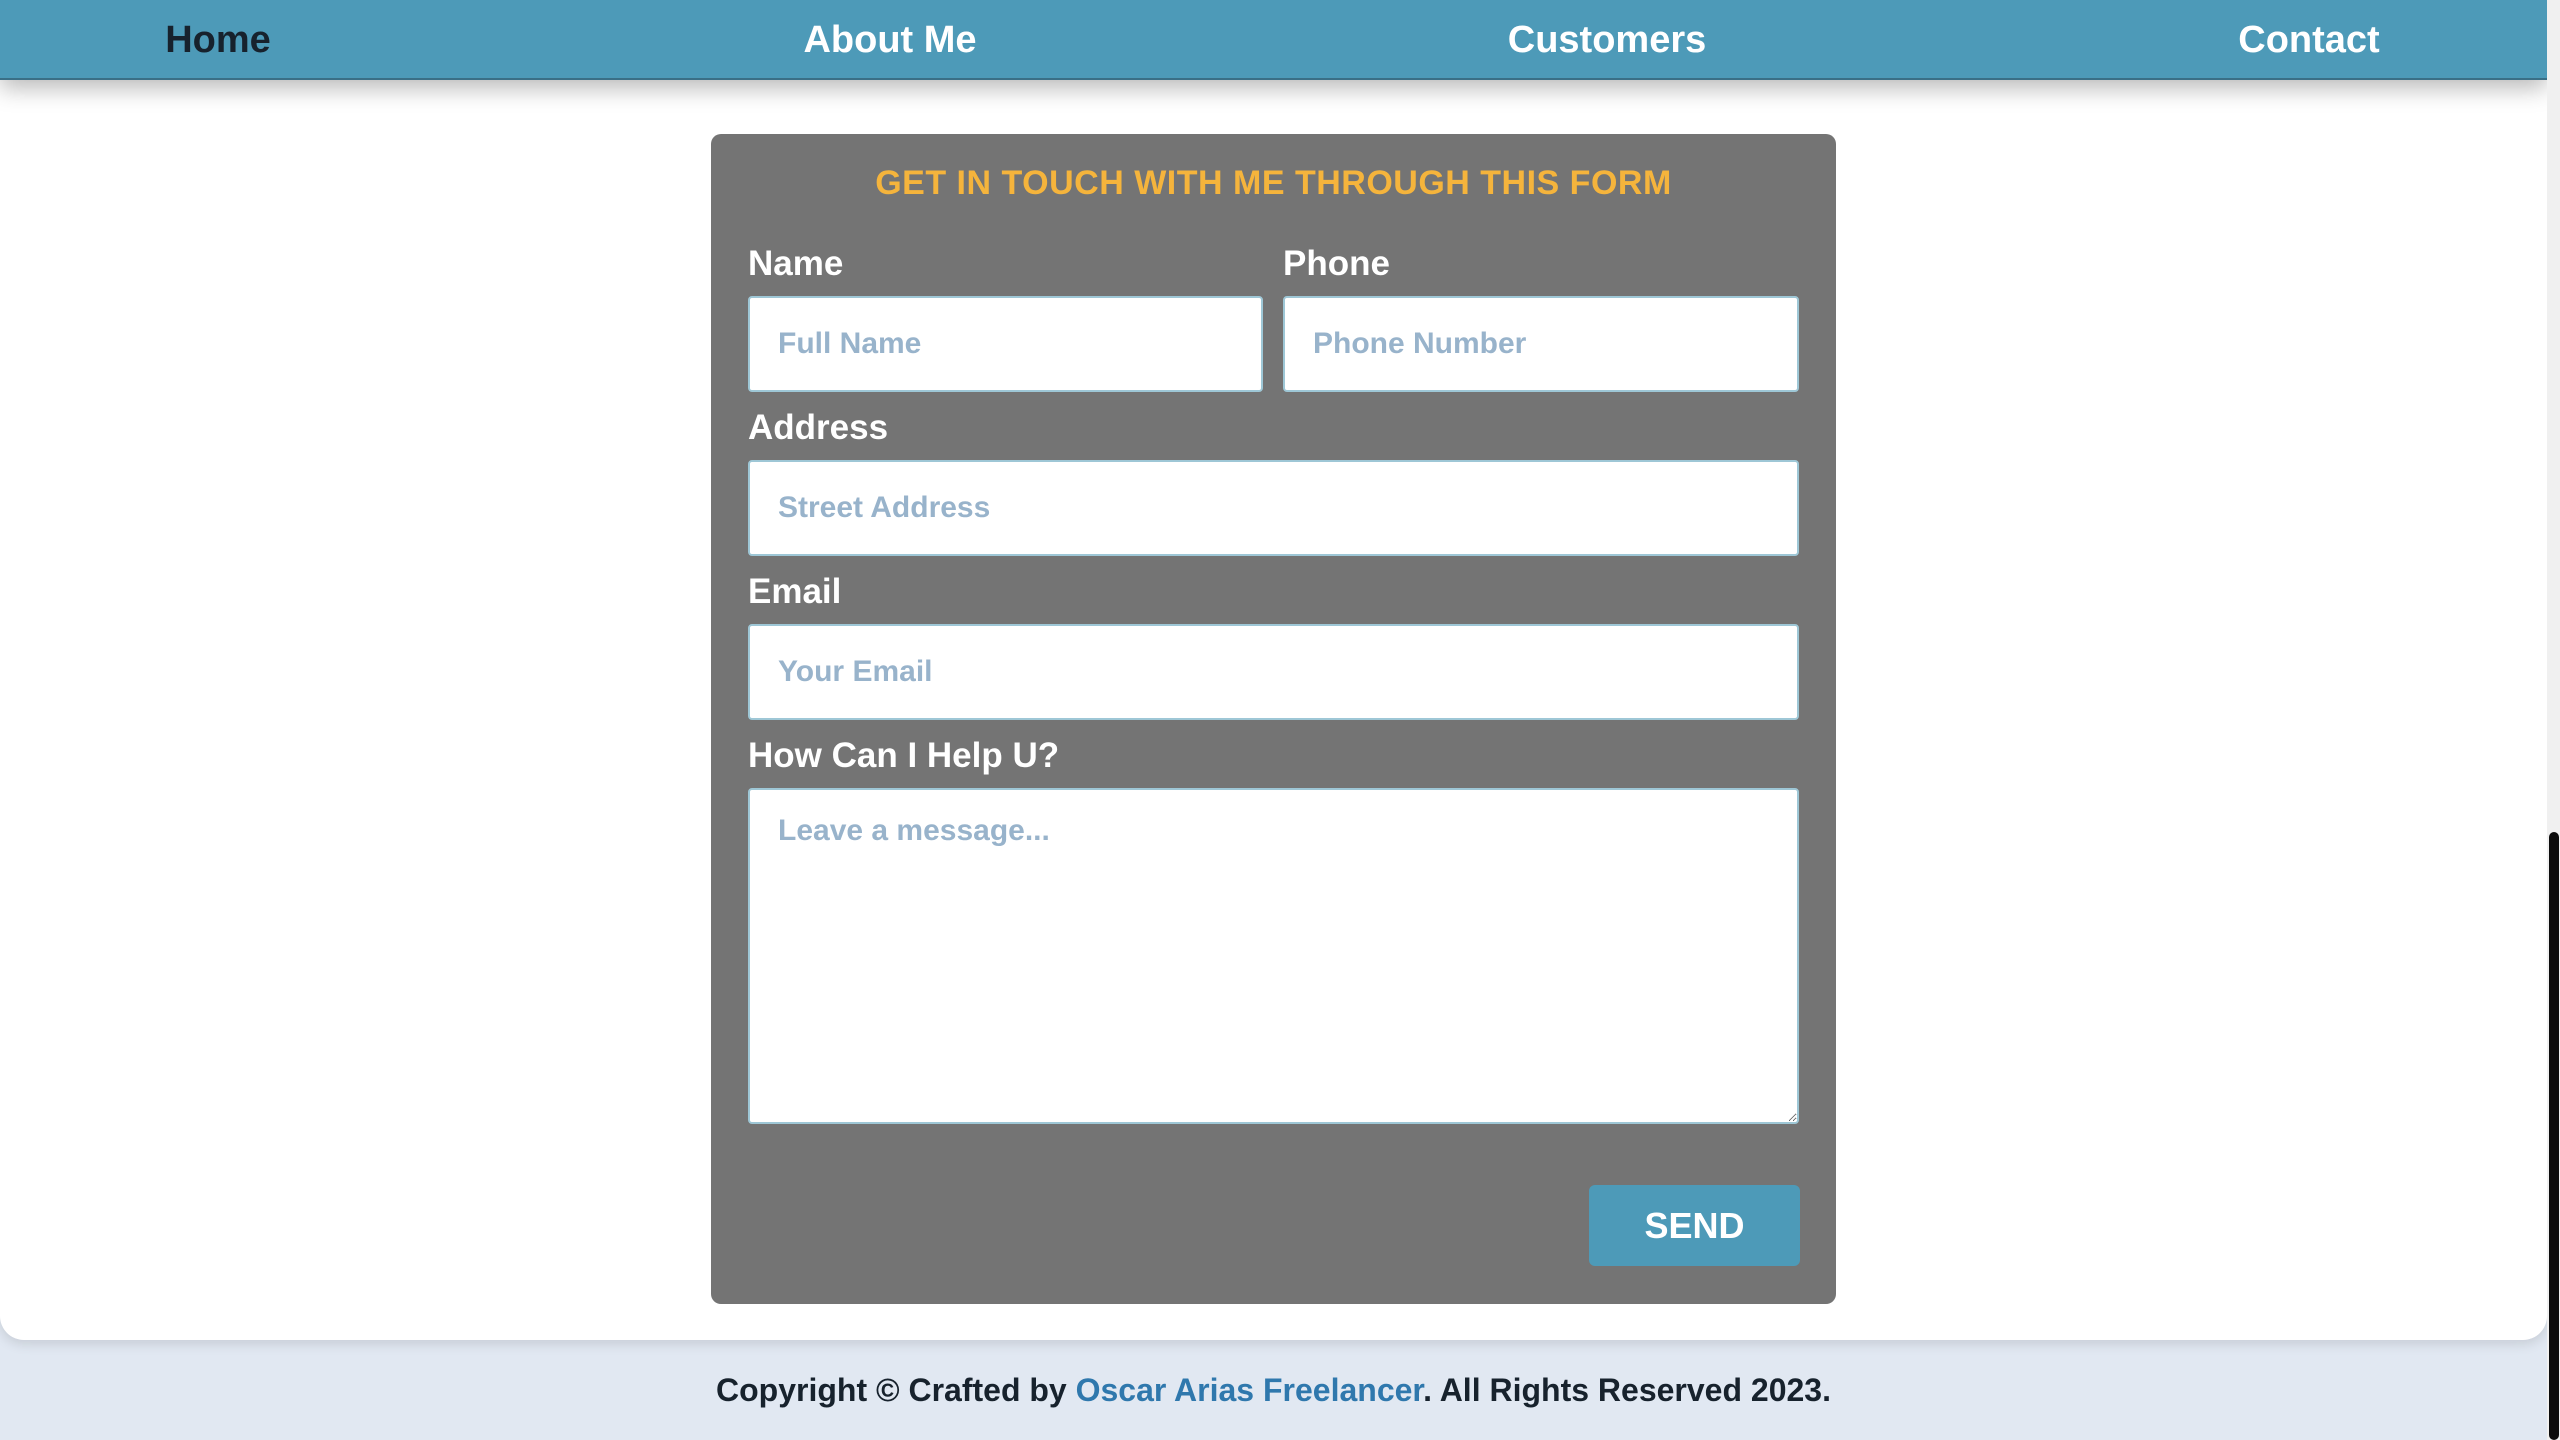 This screenshot has height=1440, width=2560. Describe the element at coordinates (1273, 956) in the screenshot. I see `message-textarea` at that location.